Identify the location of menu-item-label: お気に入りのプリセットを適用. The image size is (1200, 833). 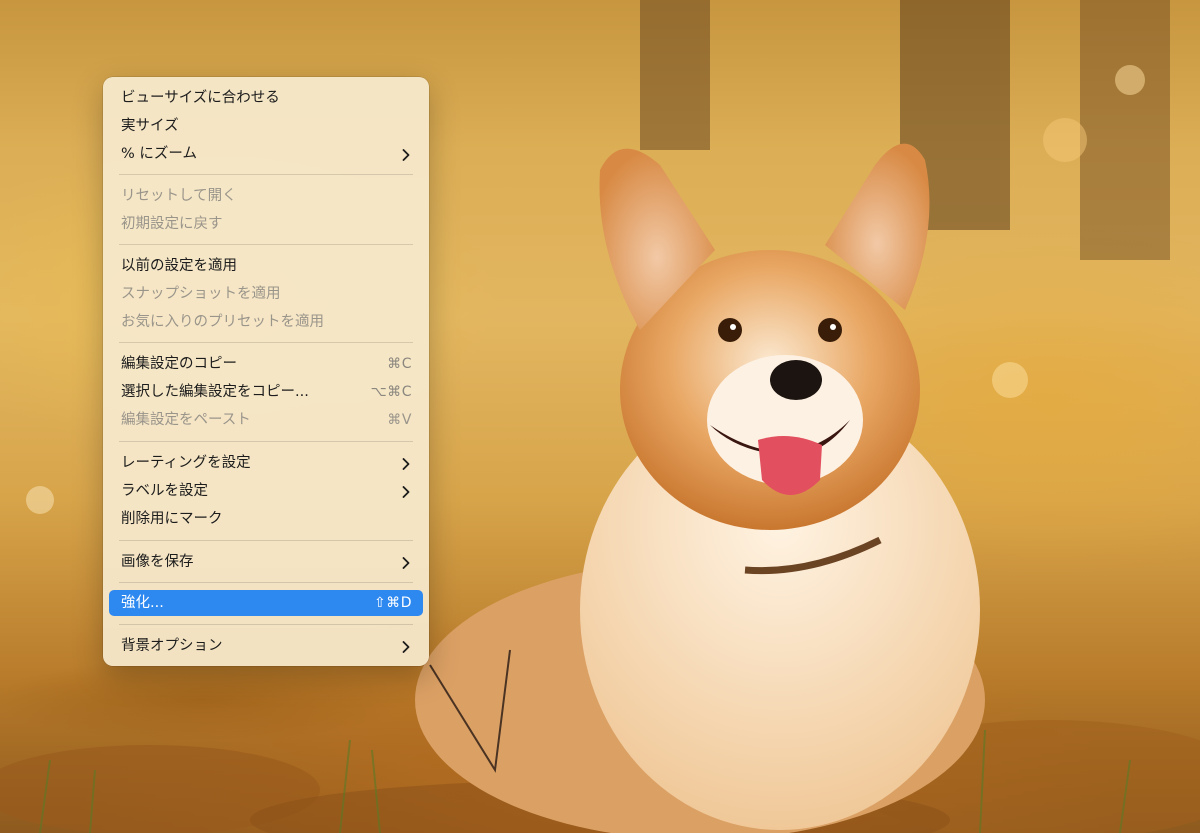
(222, 322).